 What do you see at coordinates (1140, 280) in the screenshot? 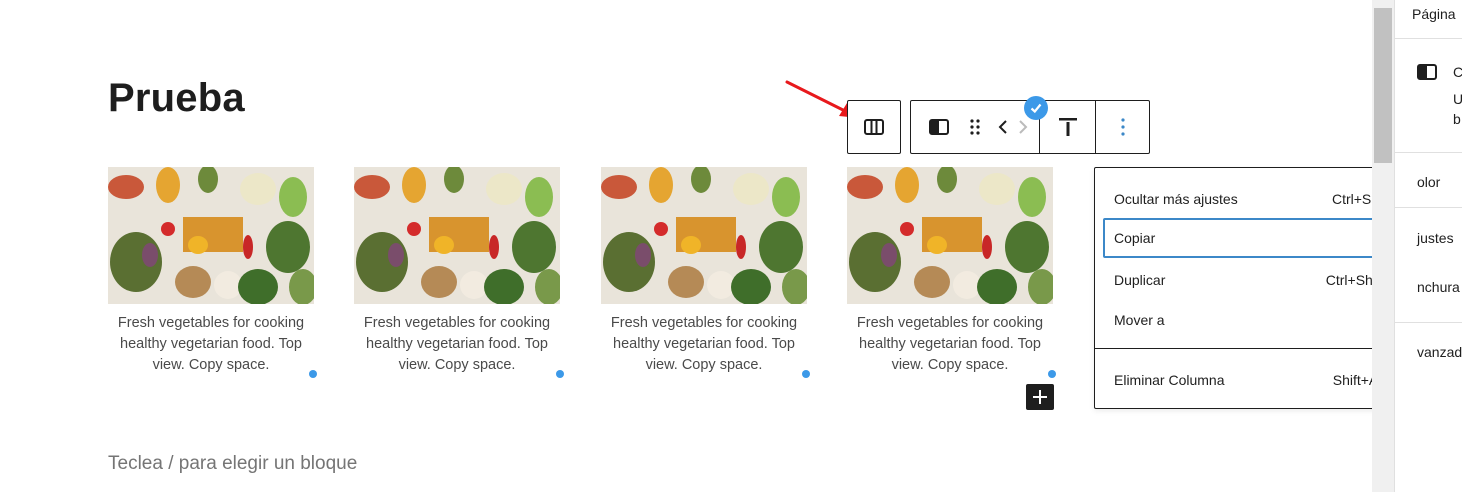
I see `menu-item-label: Duplicar` at bounding box center [1140, 280].